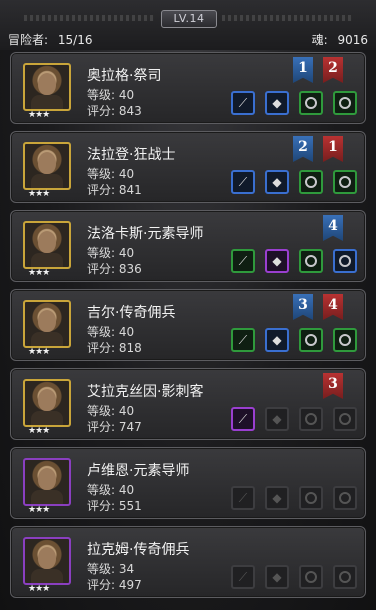  What do you see at coordinates (188, 88) in the screenshot?
I see `hero-card: ★★★ 奥拉格·祭司 等级: 40 评分: 843 1 2 ⟋ ◆` at bounding box center [188, 88].